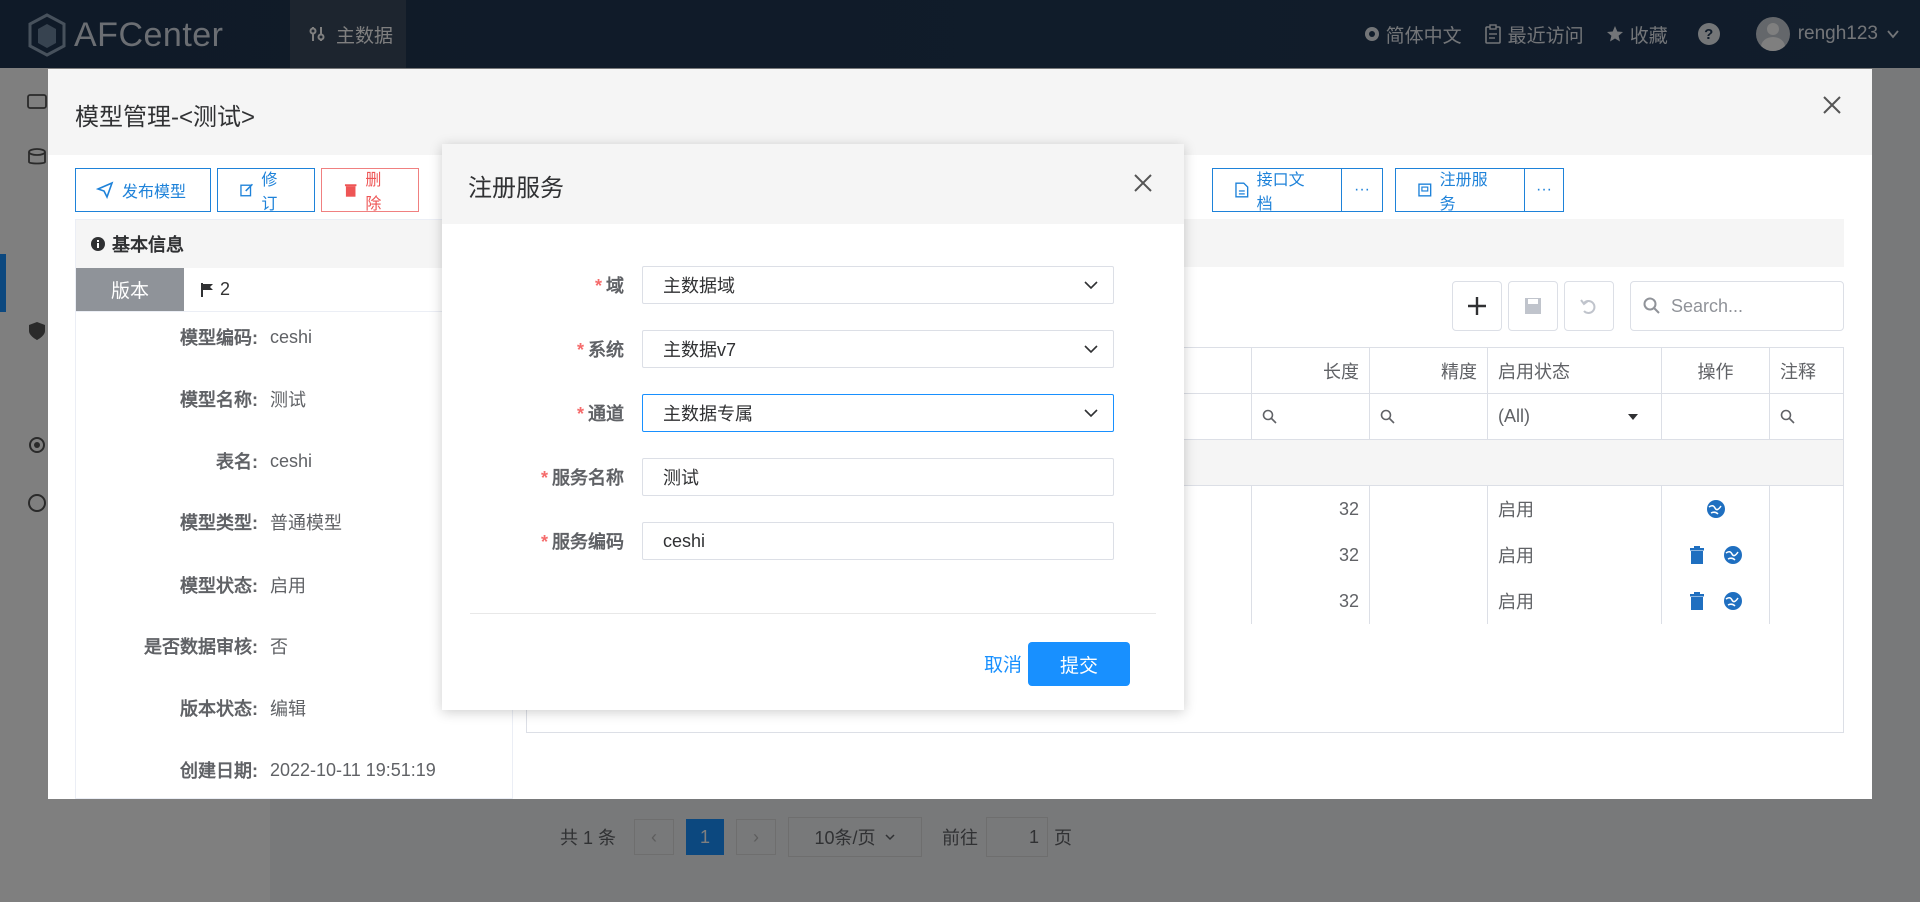 Image resolution: width=1920 pixels, height=902 pixels. I want to click on api-doc-label: 接口文档, so click(1280, 192).